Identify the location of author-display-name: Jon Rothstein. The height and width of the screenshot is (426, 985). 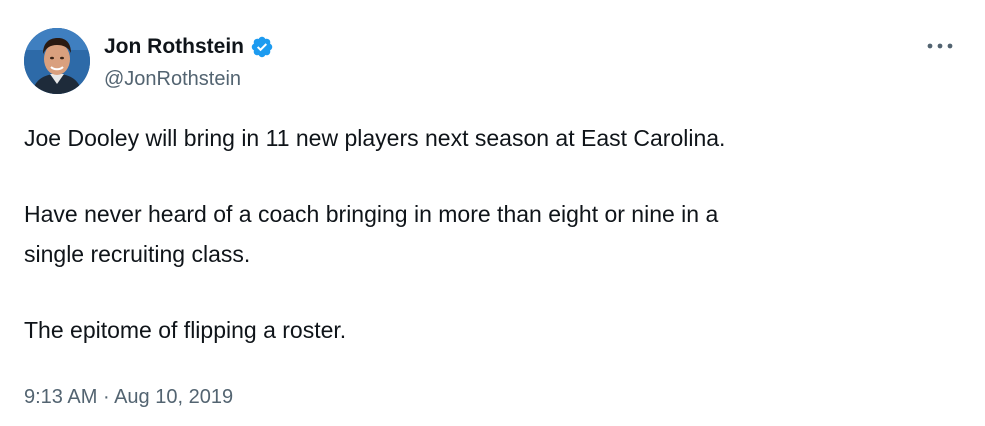
(174, 47).